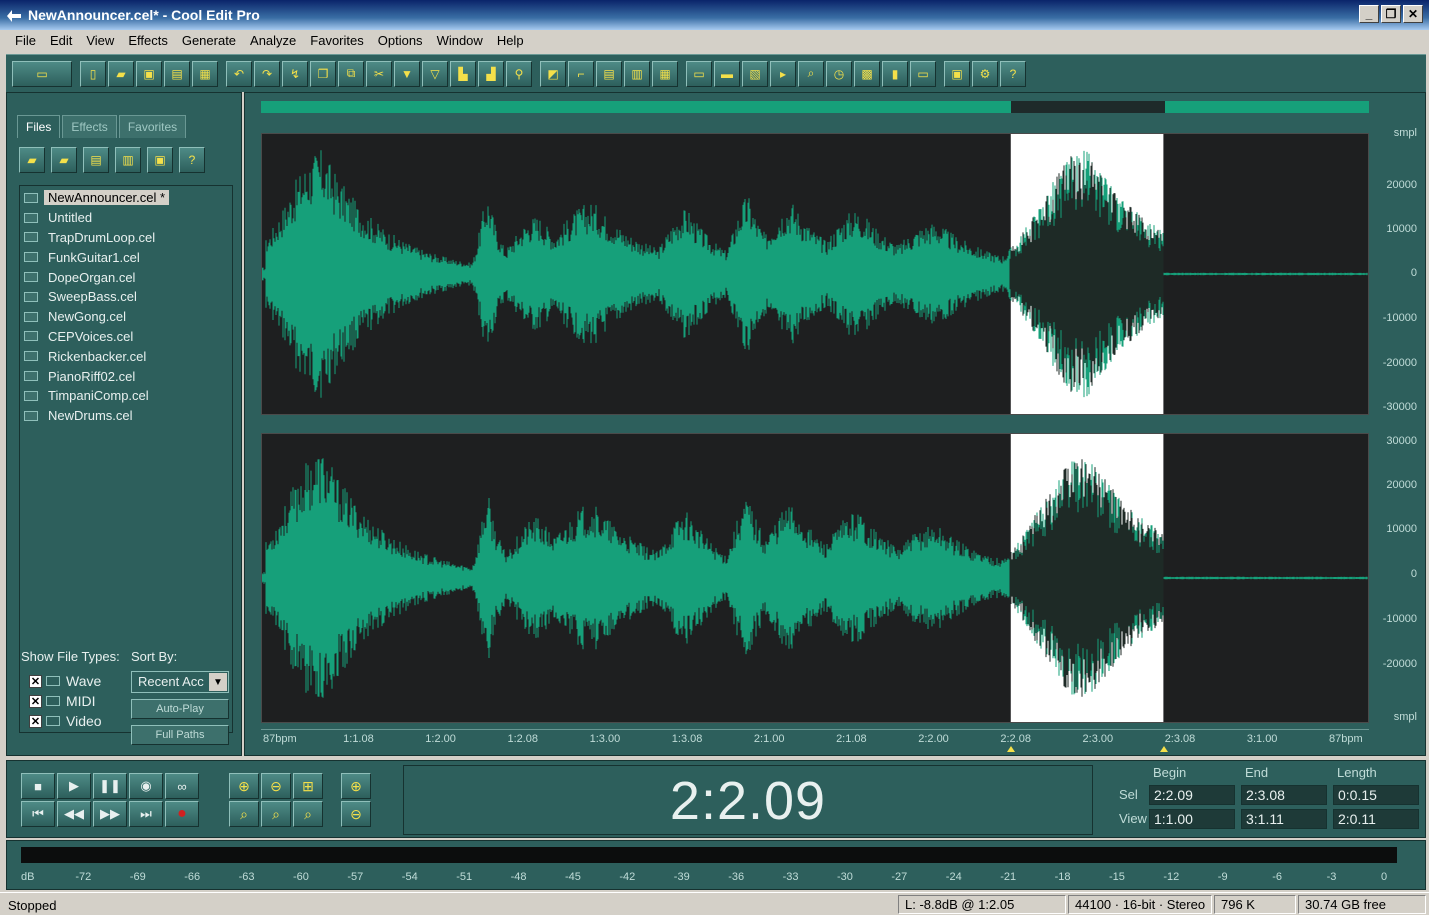 This screenshot has height=915, width=1429. I want to click on copy-icon: ❐, so click(323, 73).